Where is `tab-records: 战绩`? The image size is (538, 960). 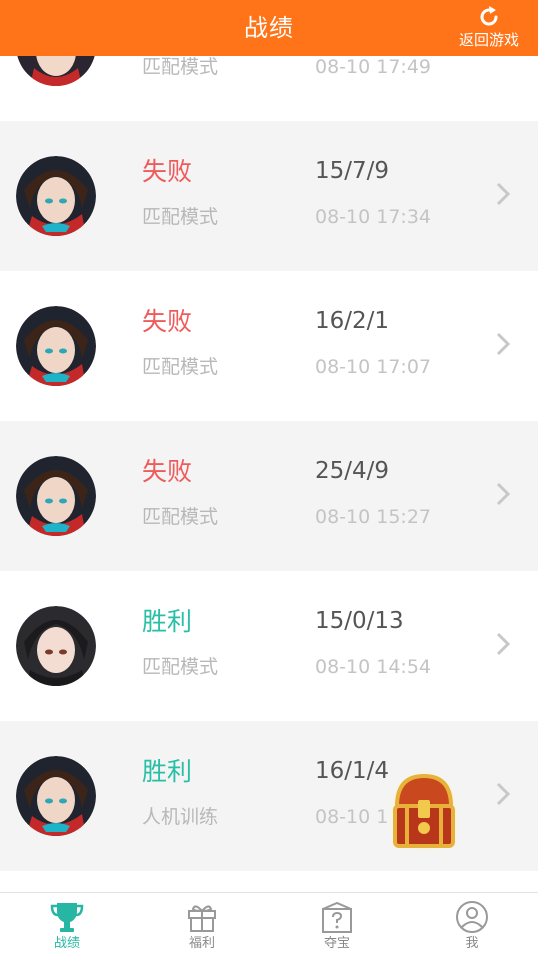
tab-records: 战绩 is located at coordinates (67, 927).